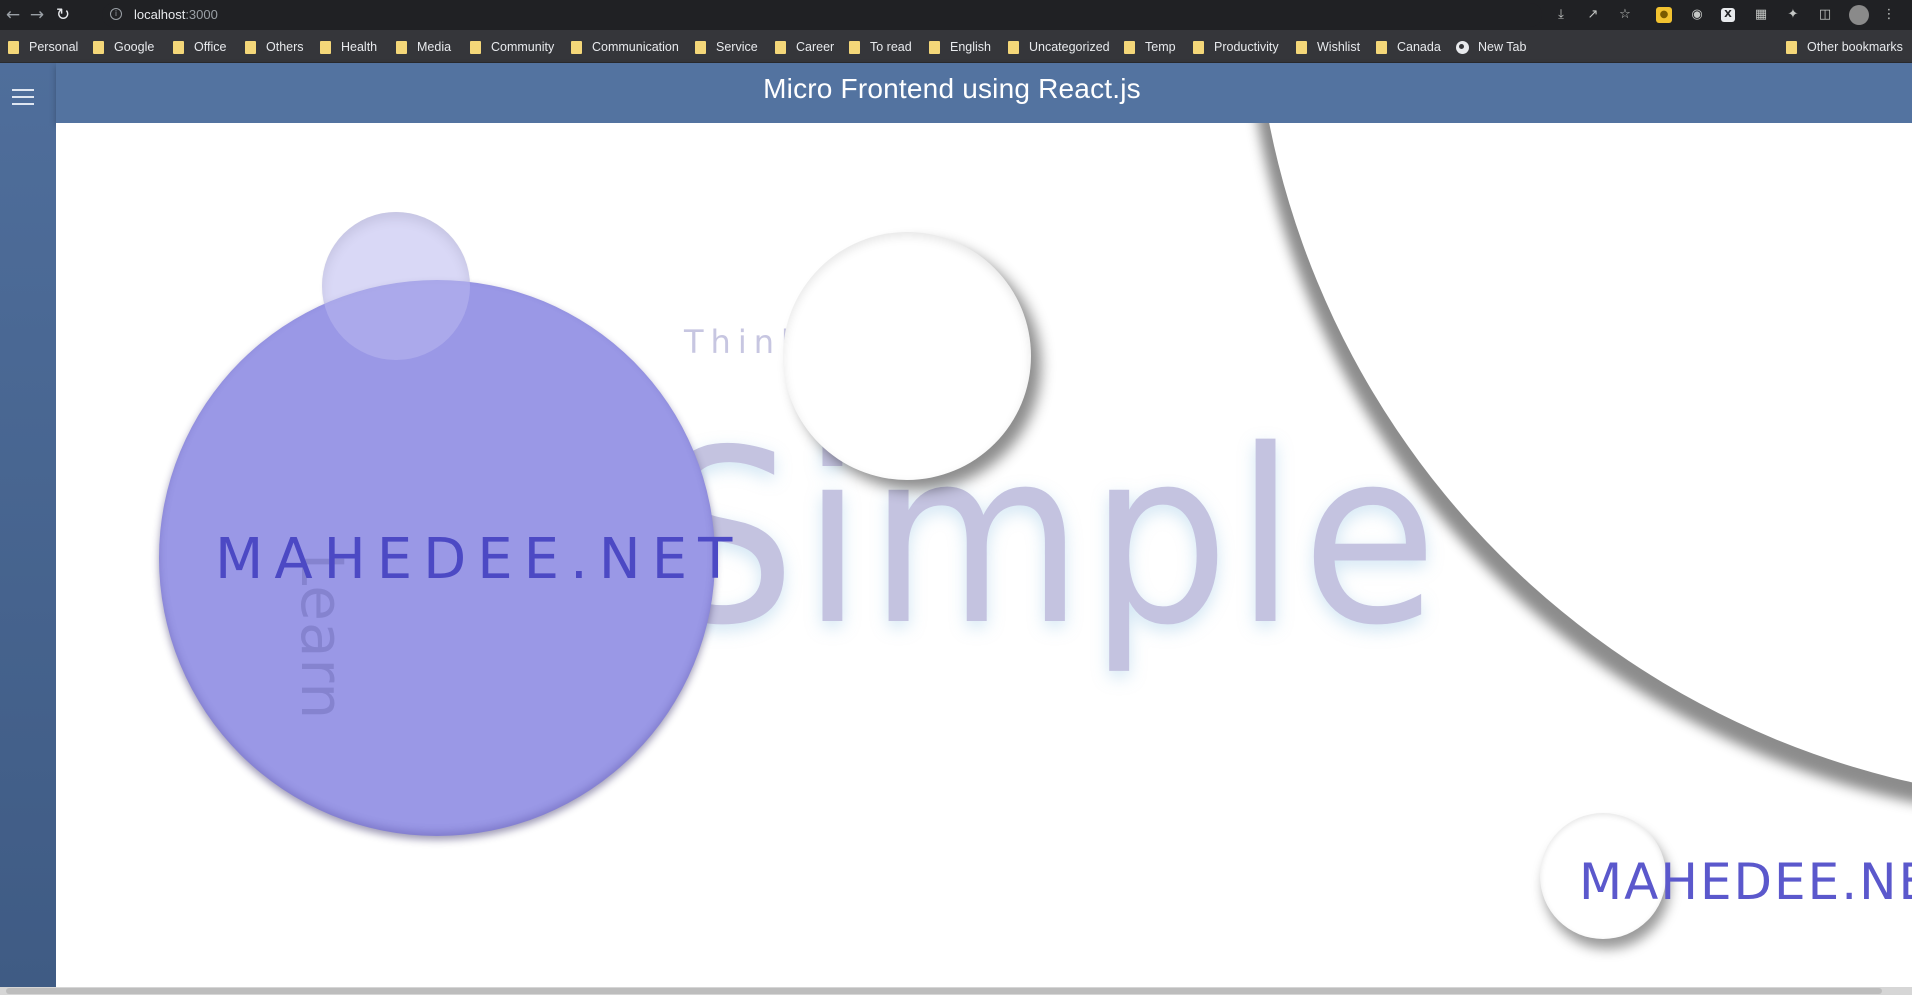  What do you see at coordinates (815, 47) in the screenshot?
I see `bookmark-label: Career` at bounding box center [815, 47].